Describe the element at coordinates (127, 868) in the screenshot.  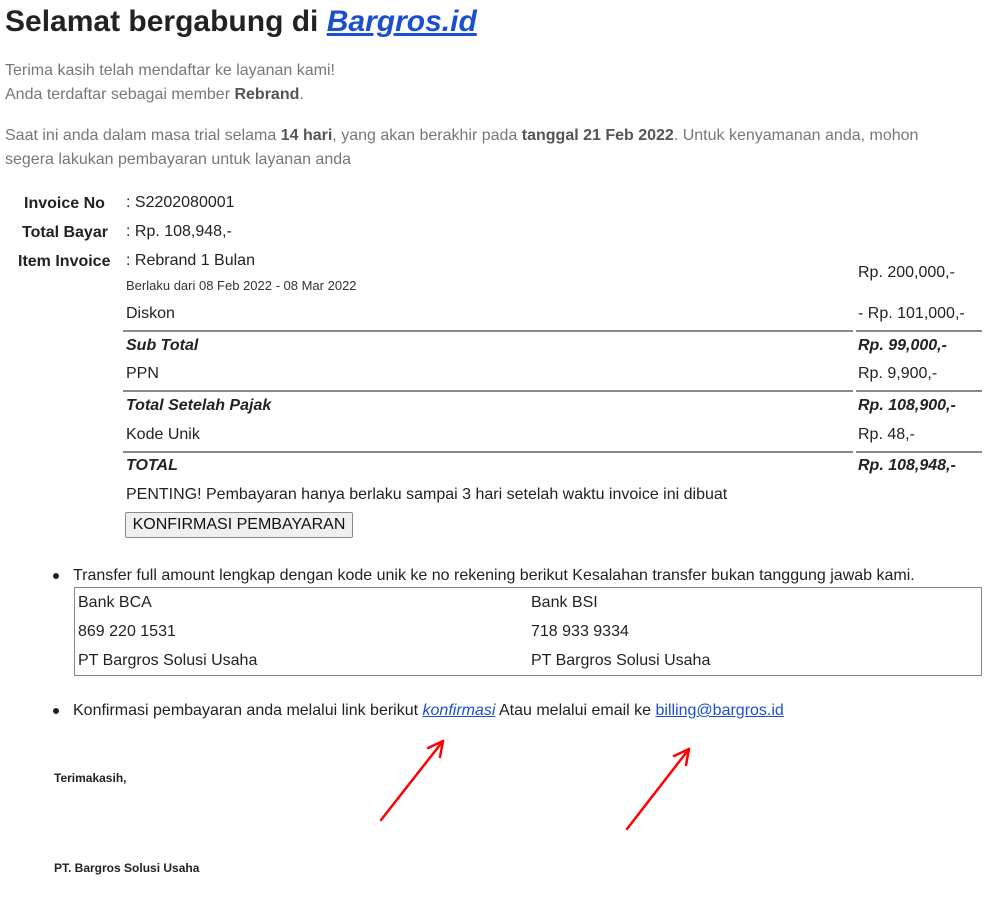
I see `company-signature: PT. Bargros Solusi Usaha` at that location.